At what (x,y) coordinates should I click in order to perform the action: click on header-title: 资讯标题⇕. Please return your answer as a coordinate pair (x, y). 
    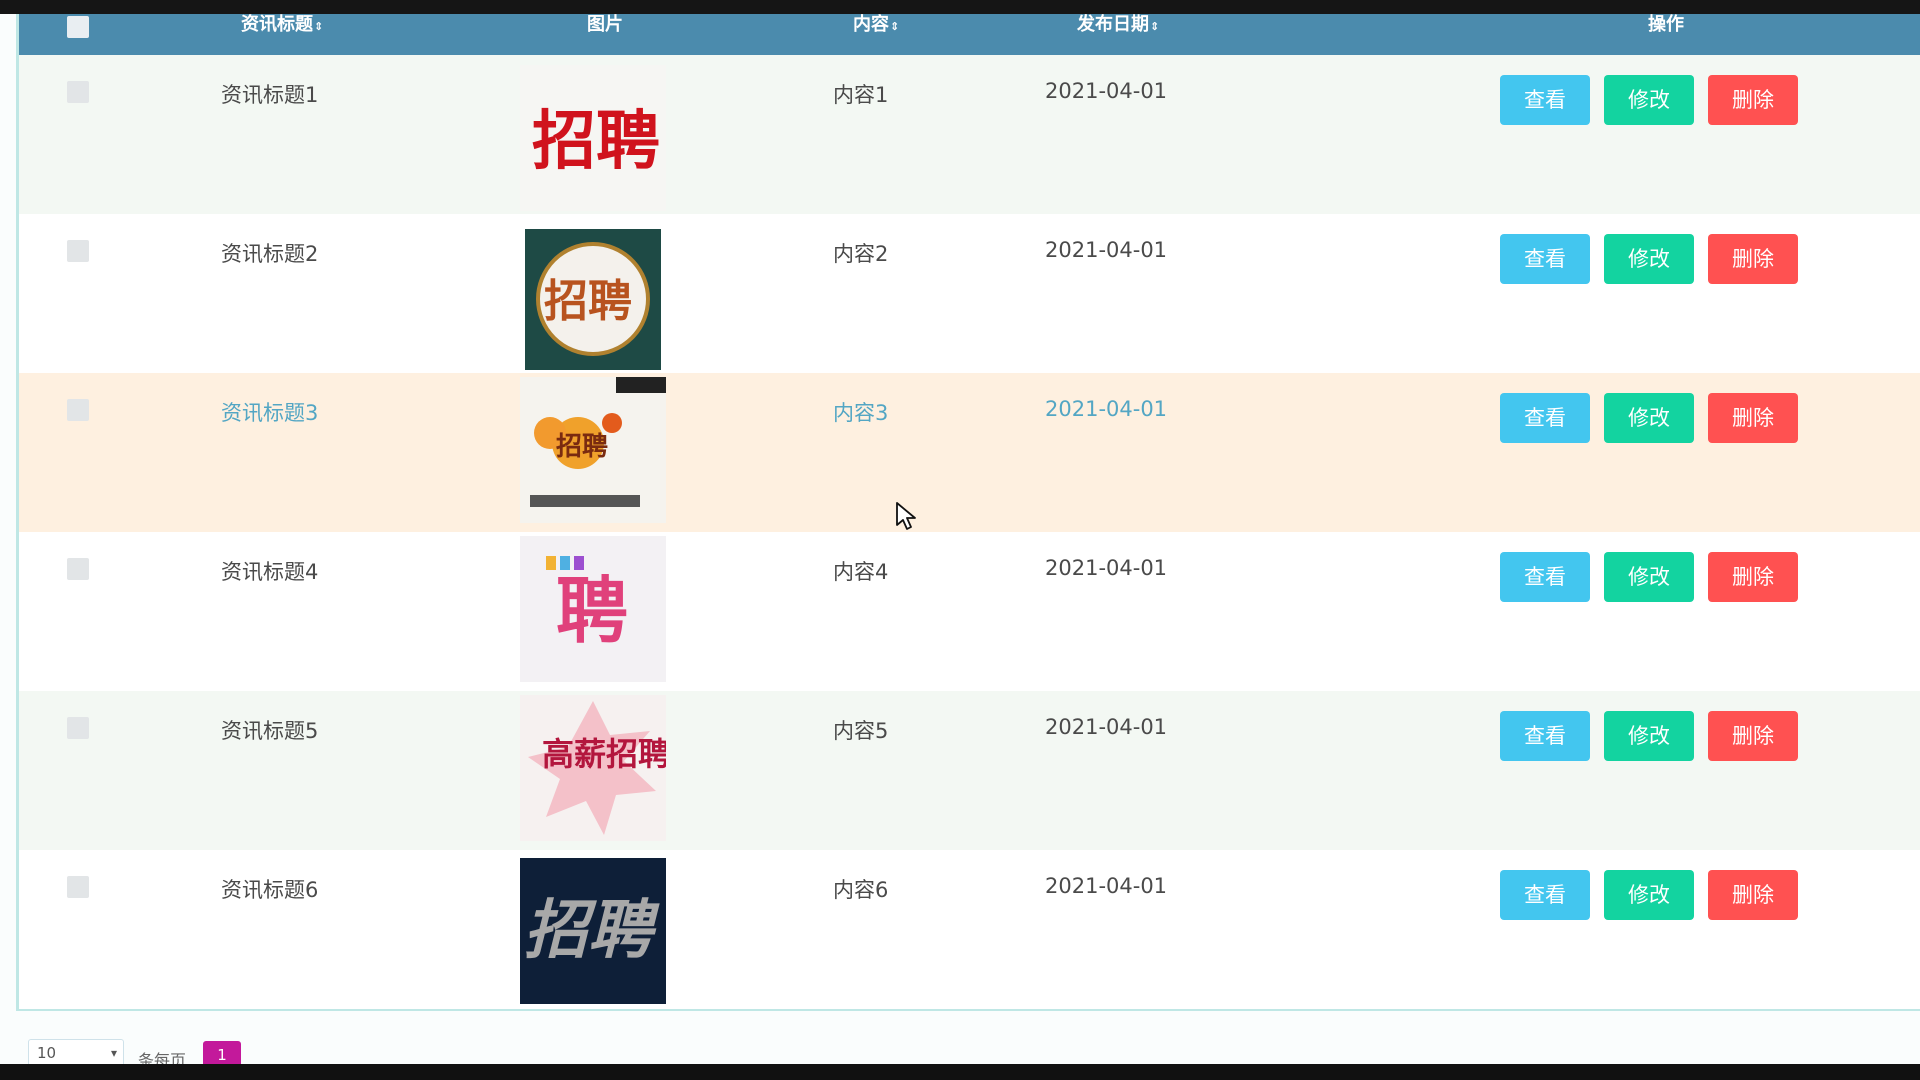
    Looking at the image, I should click on (282, 34).